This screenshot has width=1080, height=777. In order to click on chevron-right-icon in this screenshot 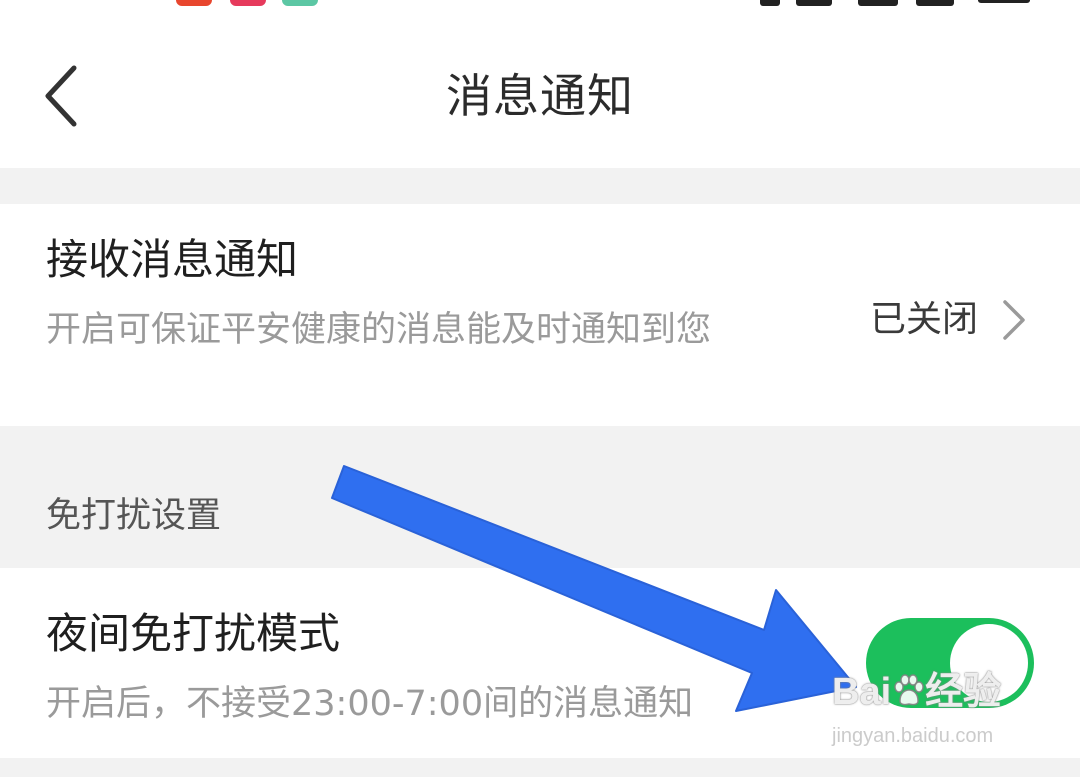, I will do `click(1014, 320)`.